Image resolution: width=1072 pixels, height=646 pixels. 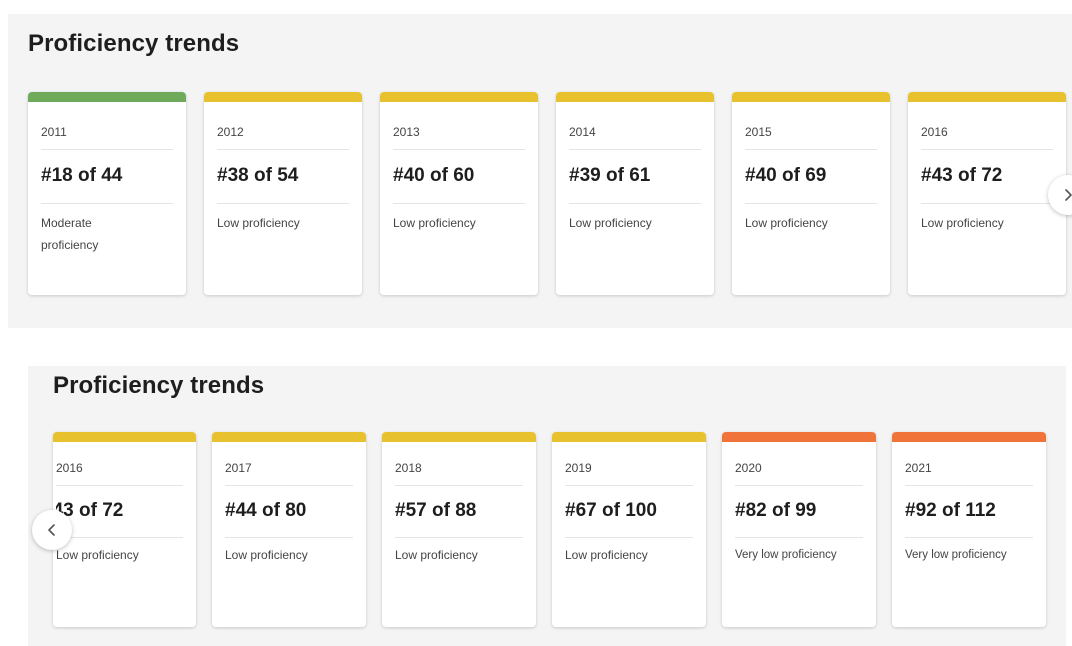 I want to click on card-rank: #38 of 54, so click(x=283, y=177).